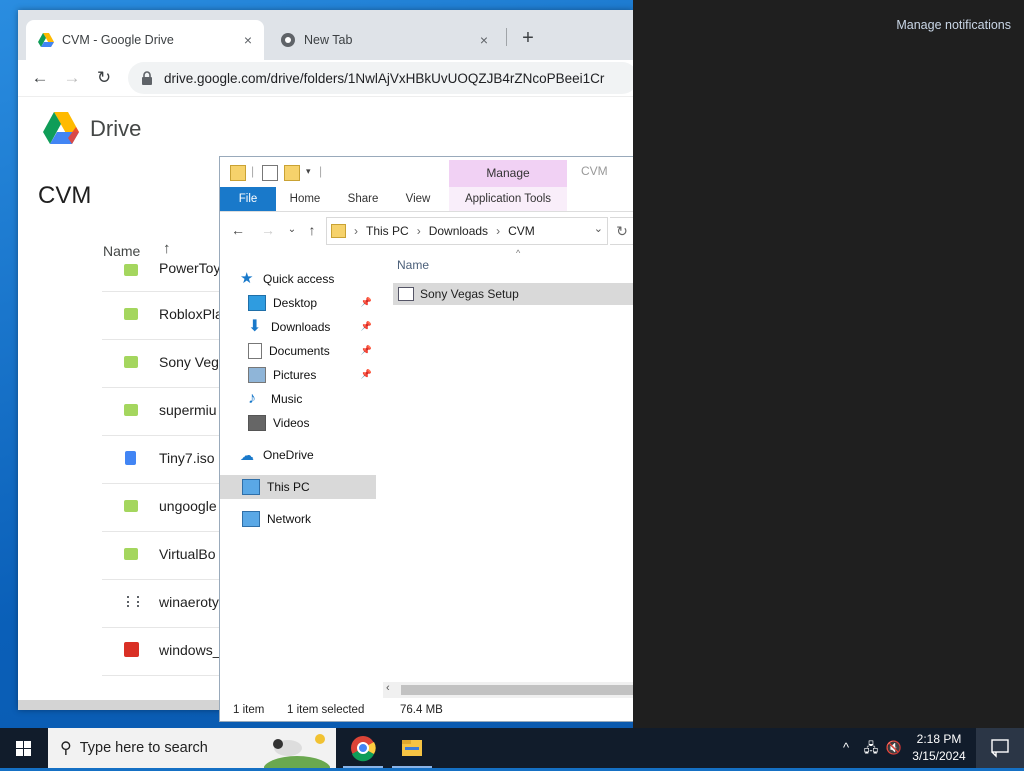 This screenshot has width=1024, height=771. What do you see at coordinates (508, 199) in the screenshot?
I see `tab-application-tools: Application Tools` at bounding box center [508, 199].